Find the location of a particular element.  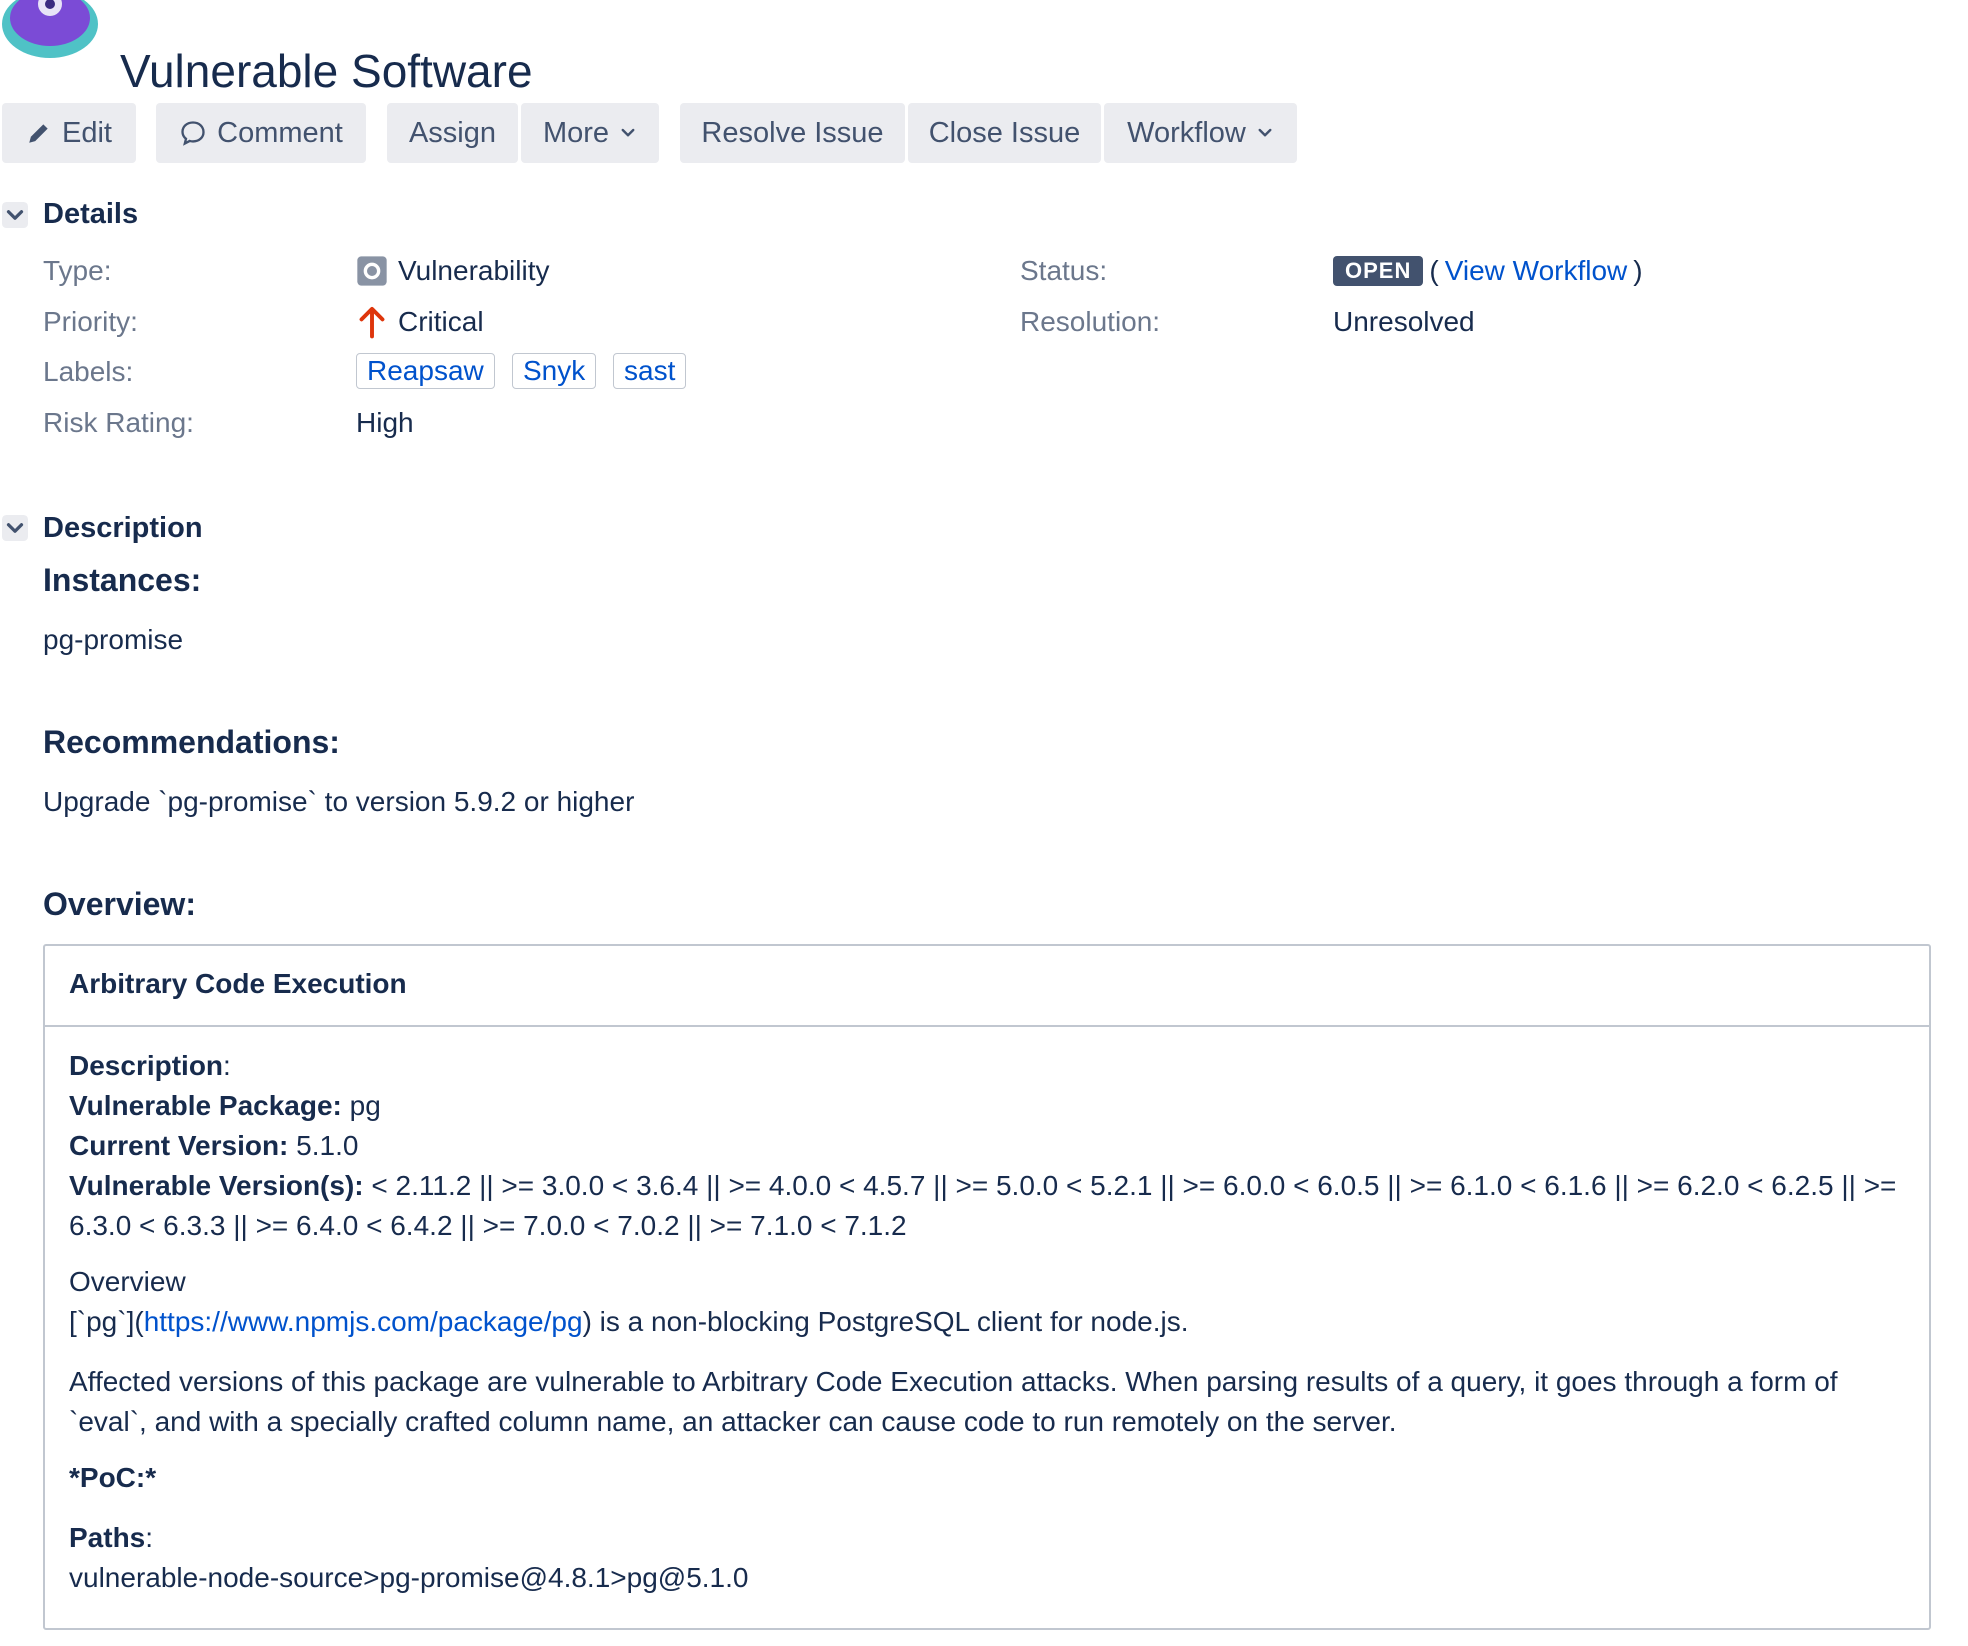

arrow-up-icon is located at coordinates (372, 322).